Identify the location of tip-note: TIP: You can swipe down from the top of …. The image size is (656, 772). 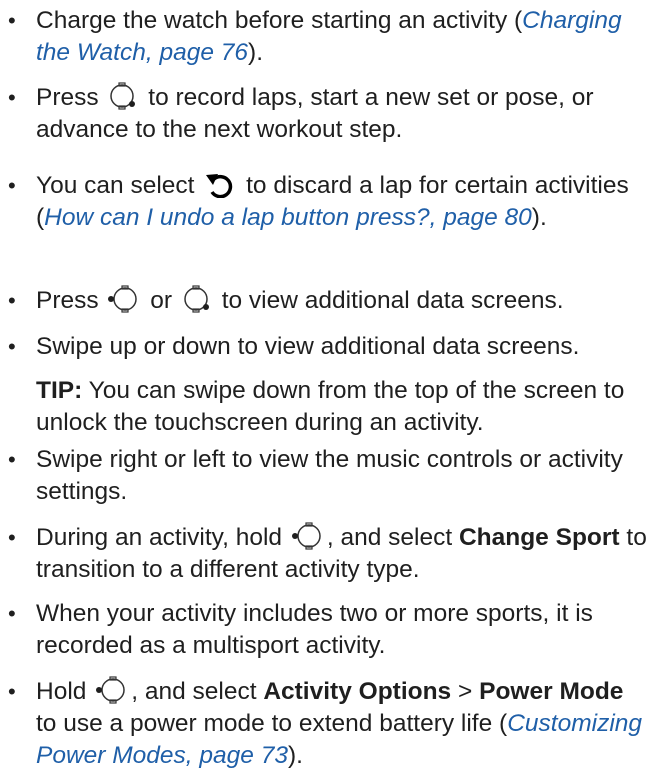
(343, 407).